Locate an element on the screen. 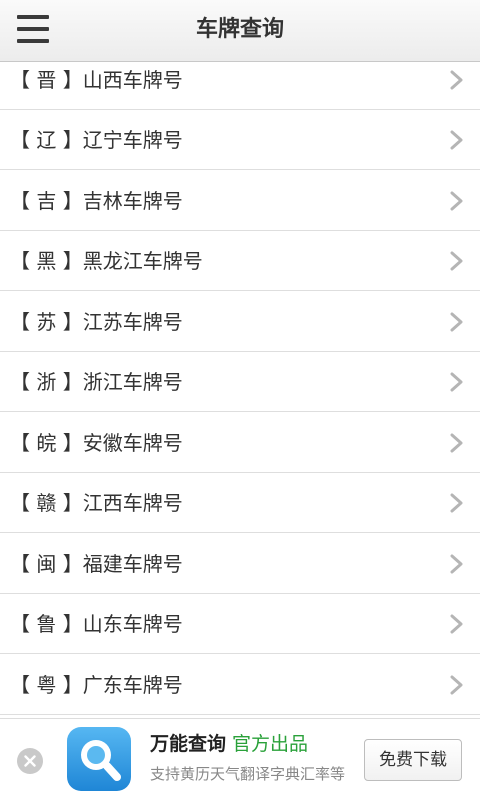  list-item-label: 【 苏 】江苏车牌号 is located at coordinates (96, 322).